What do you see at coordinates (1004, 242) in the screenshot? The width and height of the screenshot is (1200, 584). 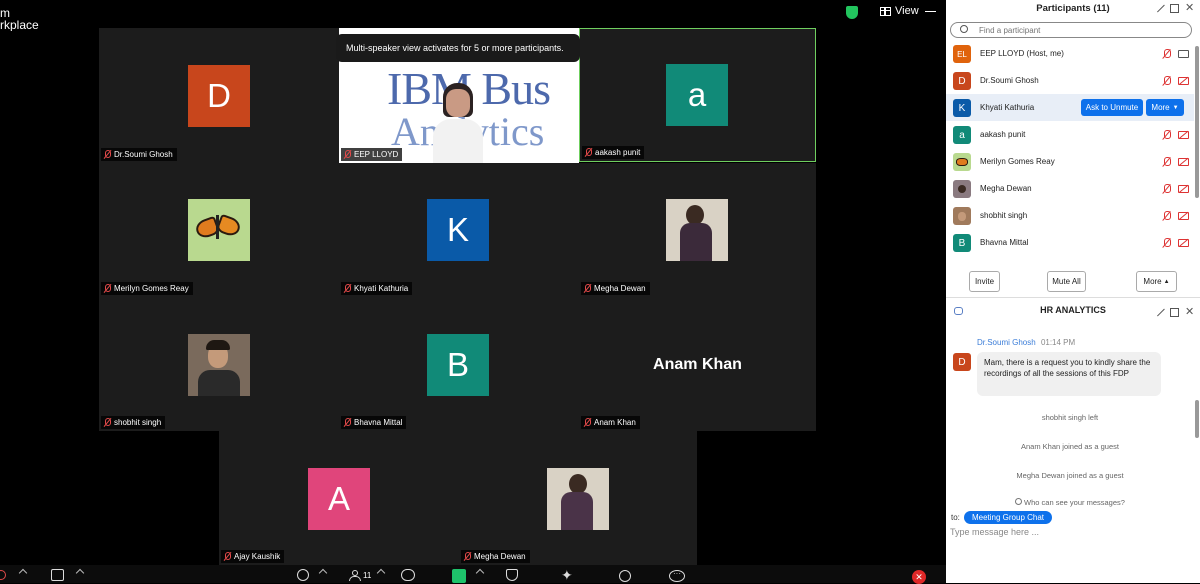 I see `participant-name: Bhavna Mittal` at bounding box center [1004, 242].